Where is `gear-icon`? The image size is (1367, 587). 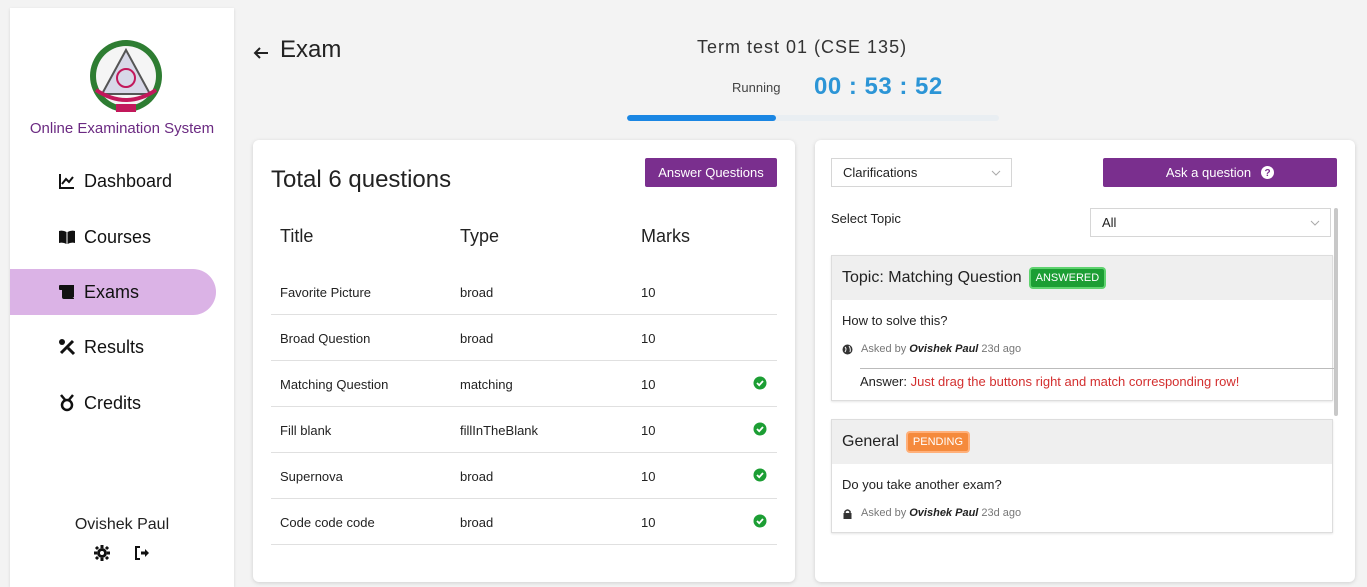 gear-icon is located at coordinates (102, 553).